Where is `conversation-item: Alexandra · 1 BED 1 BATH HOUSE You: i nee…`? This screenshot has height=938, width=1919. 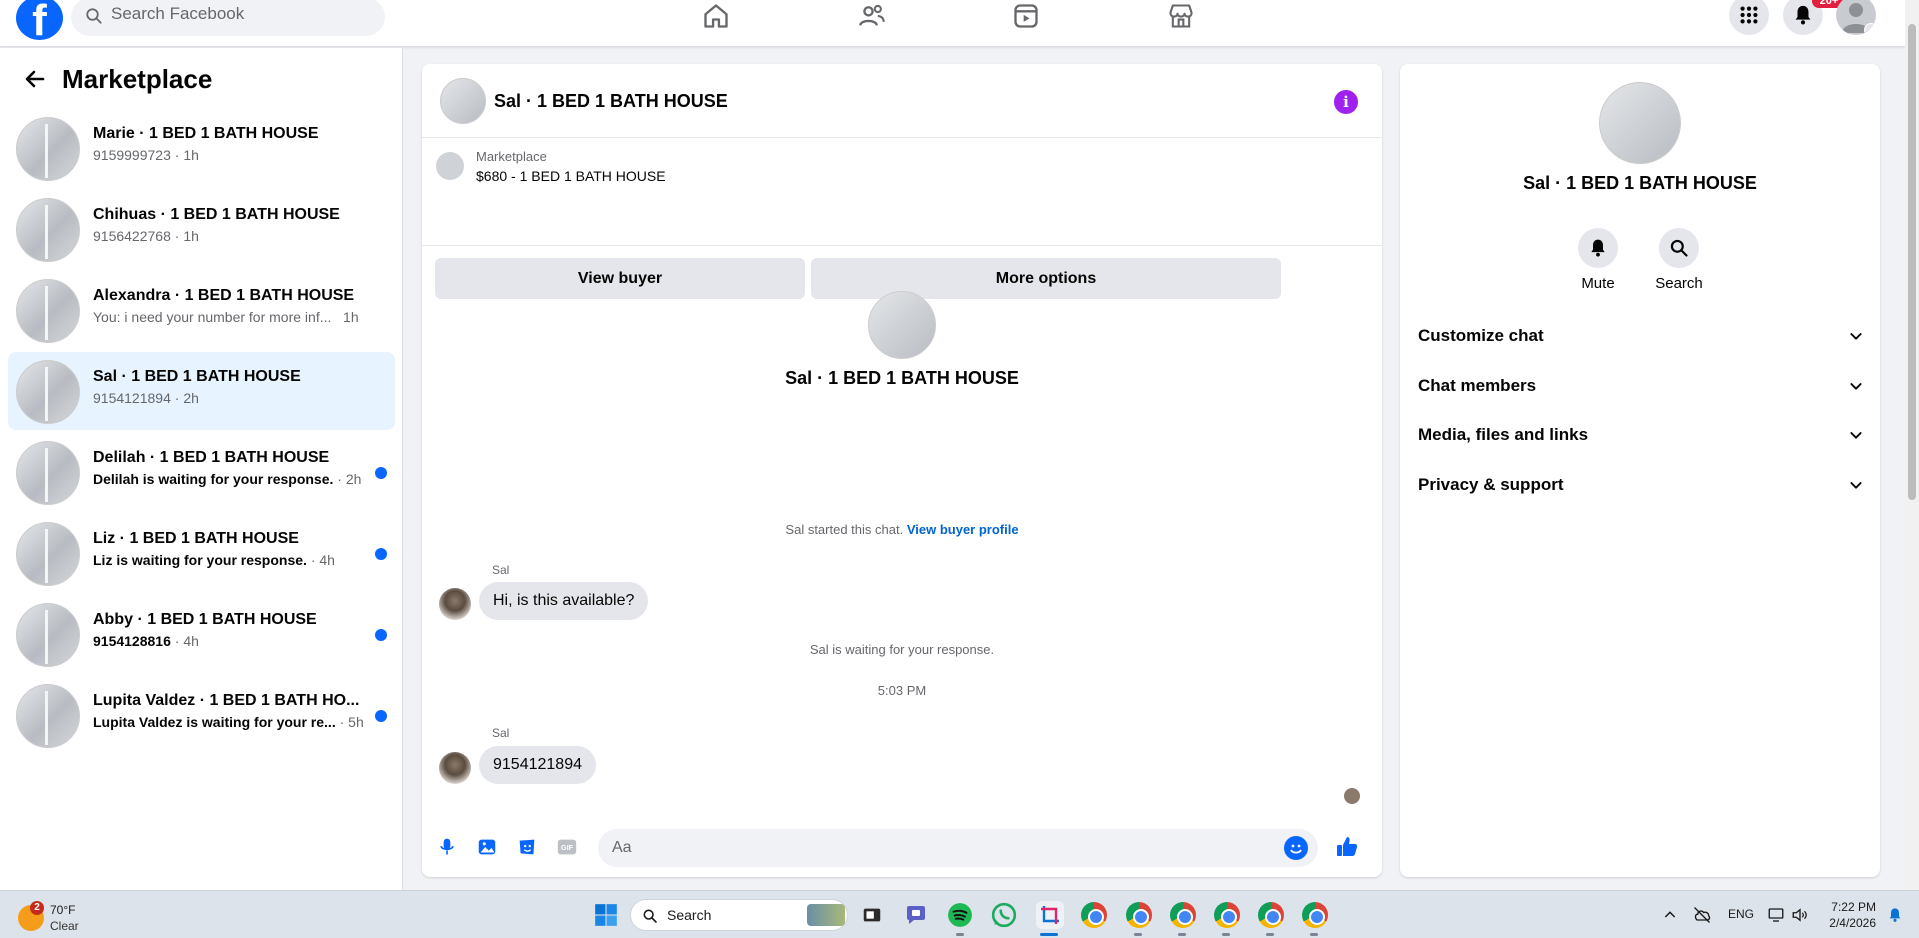 conversation-item: Alexandra · 1 BED 1 BATH HOUSE You: i nee… is located at coordinates (201, 310).